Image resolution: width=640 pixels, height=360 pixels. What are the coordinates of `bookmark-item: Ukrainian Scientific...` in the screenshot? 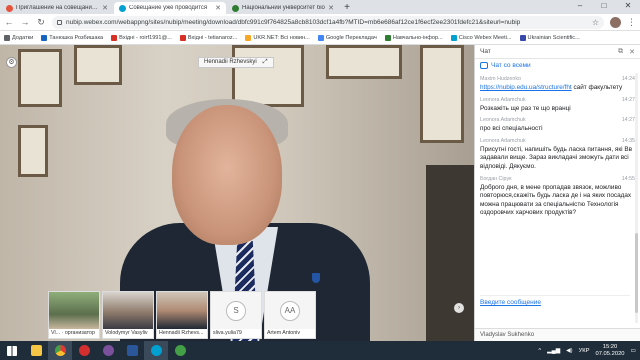 It's located at (549, 37).